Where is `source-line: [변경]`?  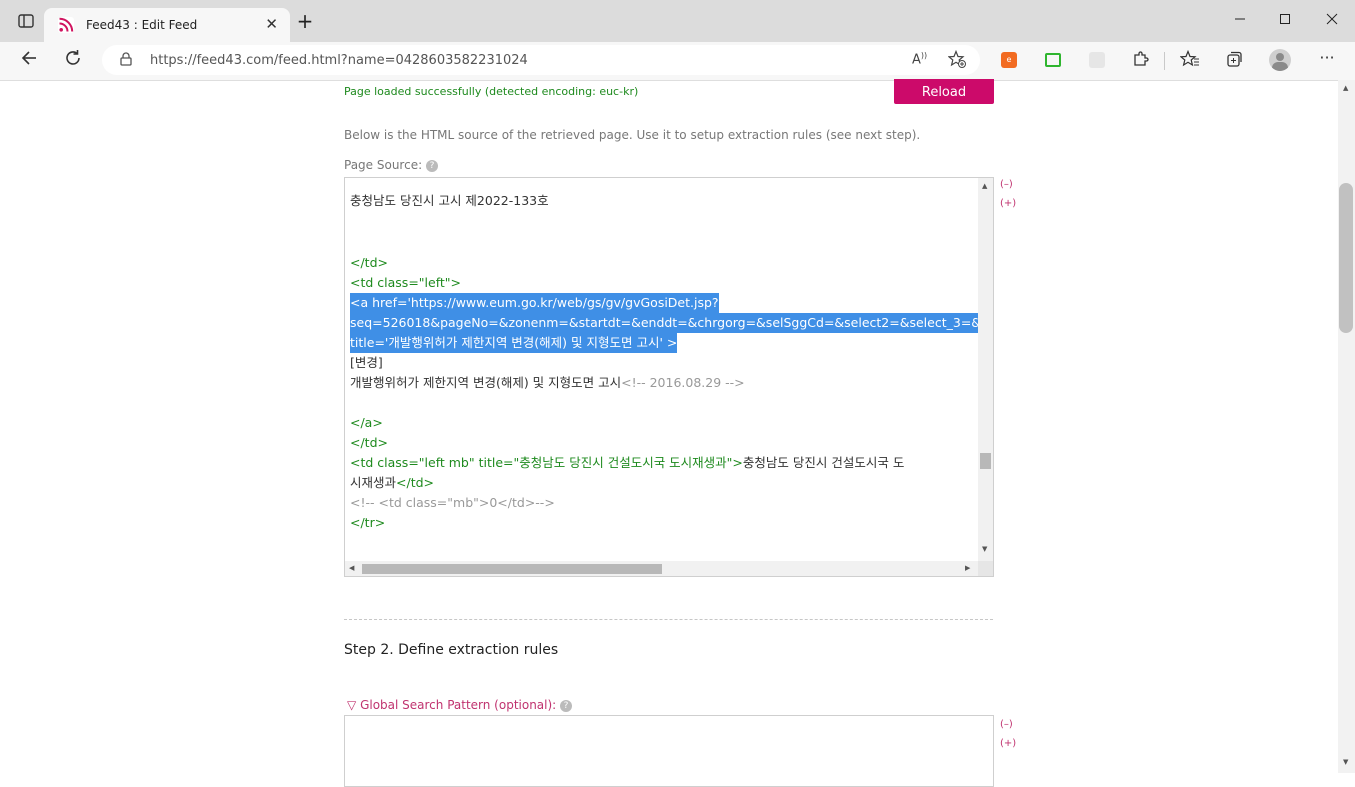 source-line: [변경] is located at coordinates (366, 362).